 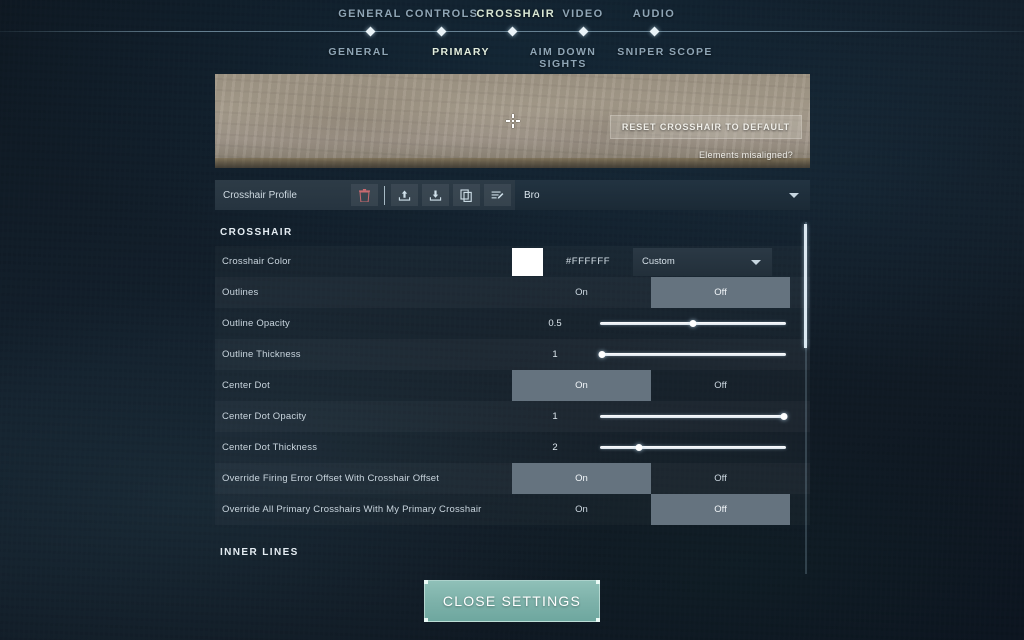 I want to click on settings-row: Outline Thickness 1, so click(x=512, y=354).